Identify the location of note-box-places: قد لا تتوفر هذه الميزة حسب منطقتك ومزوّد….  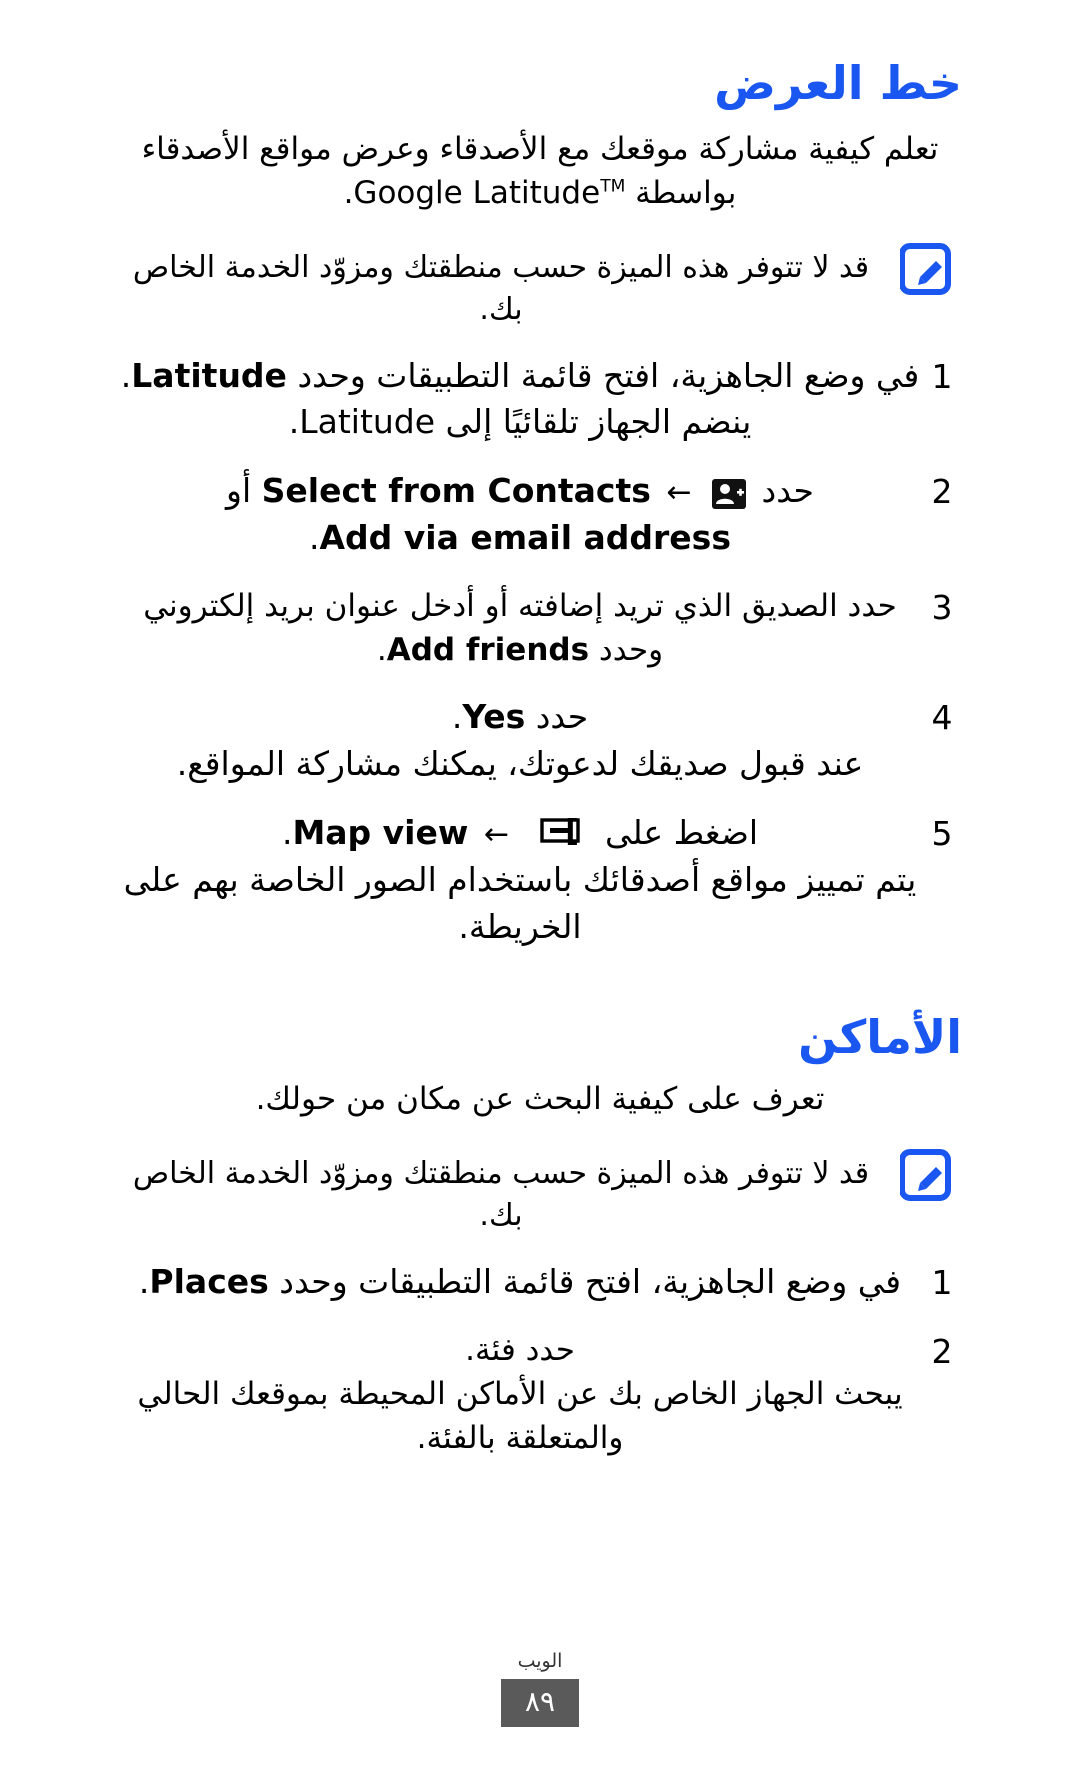
(540, 1192).